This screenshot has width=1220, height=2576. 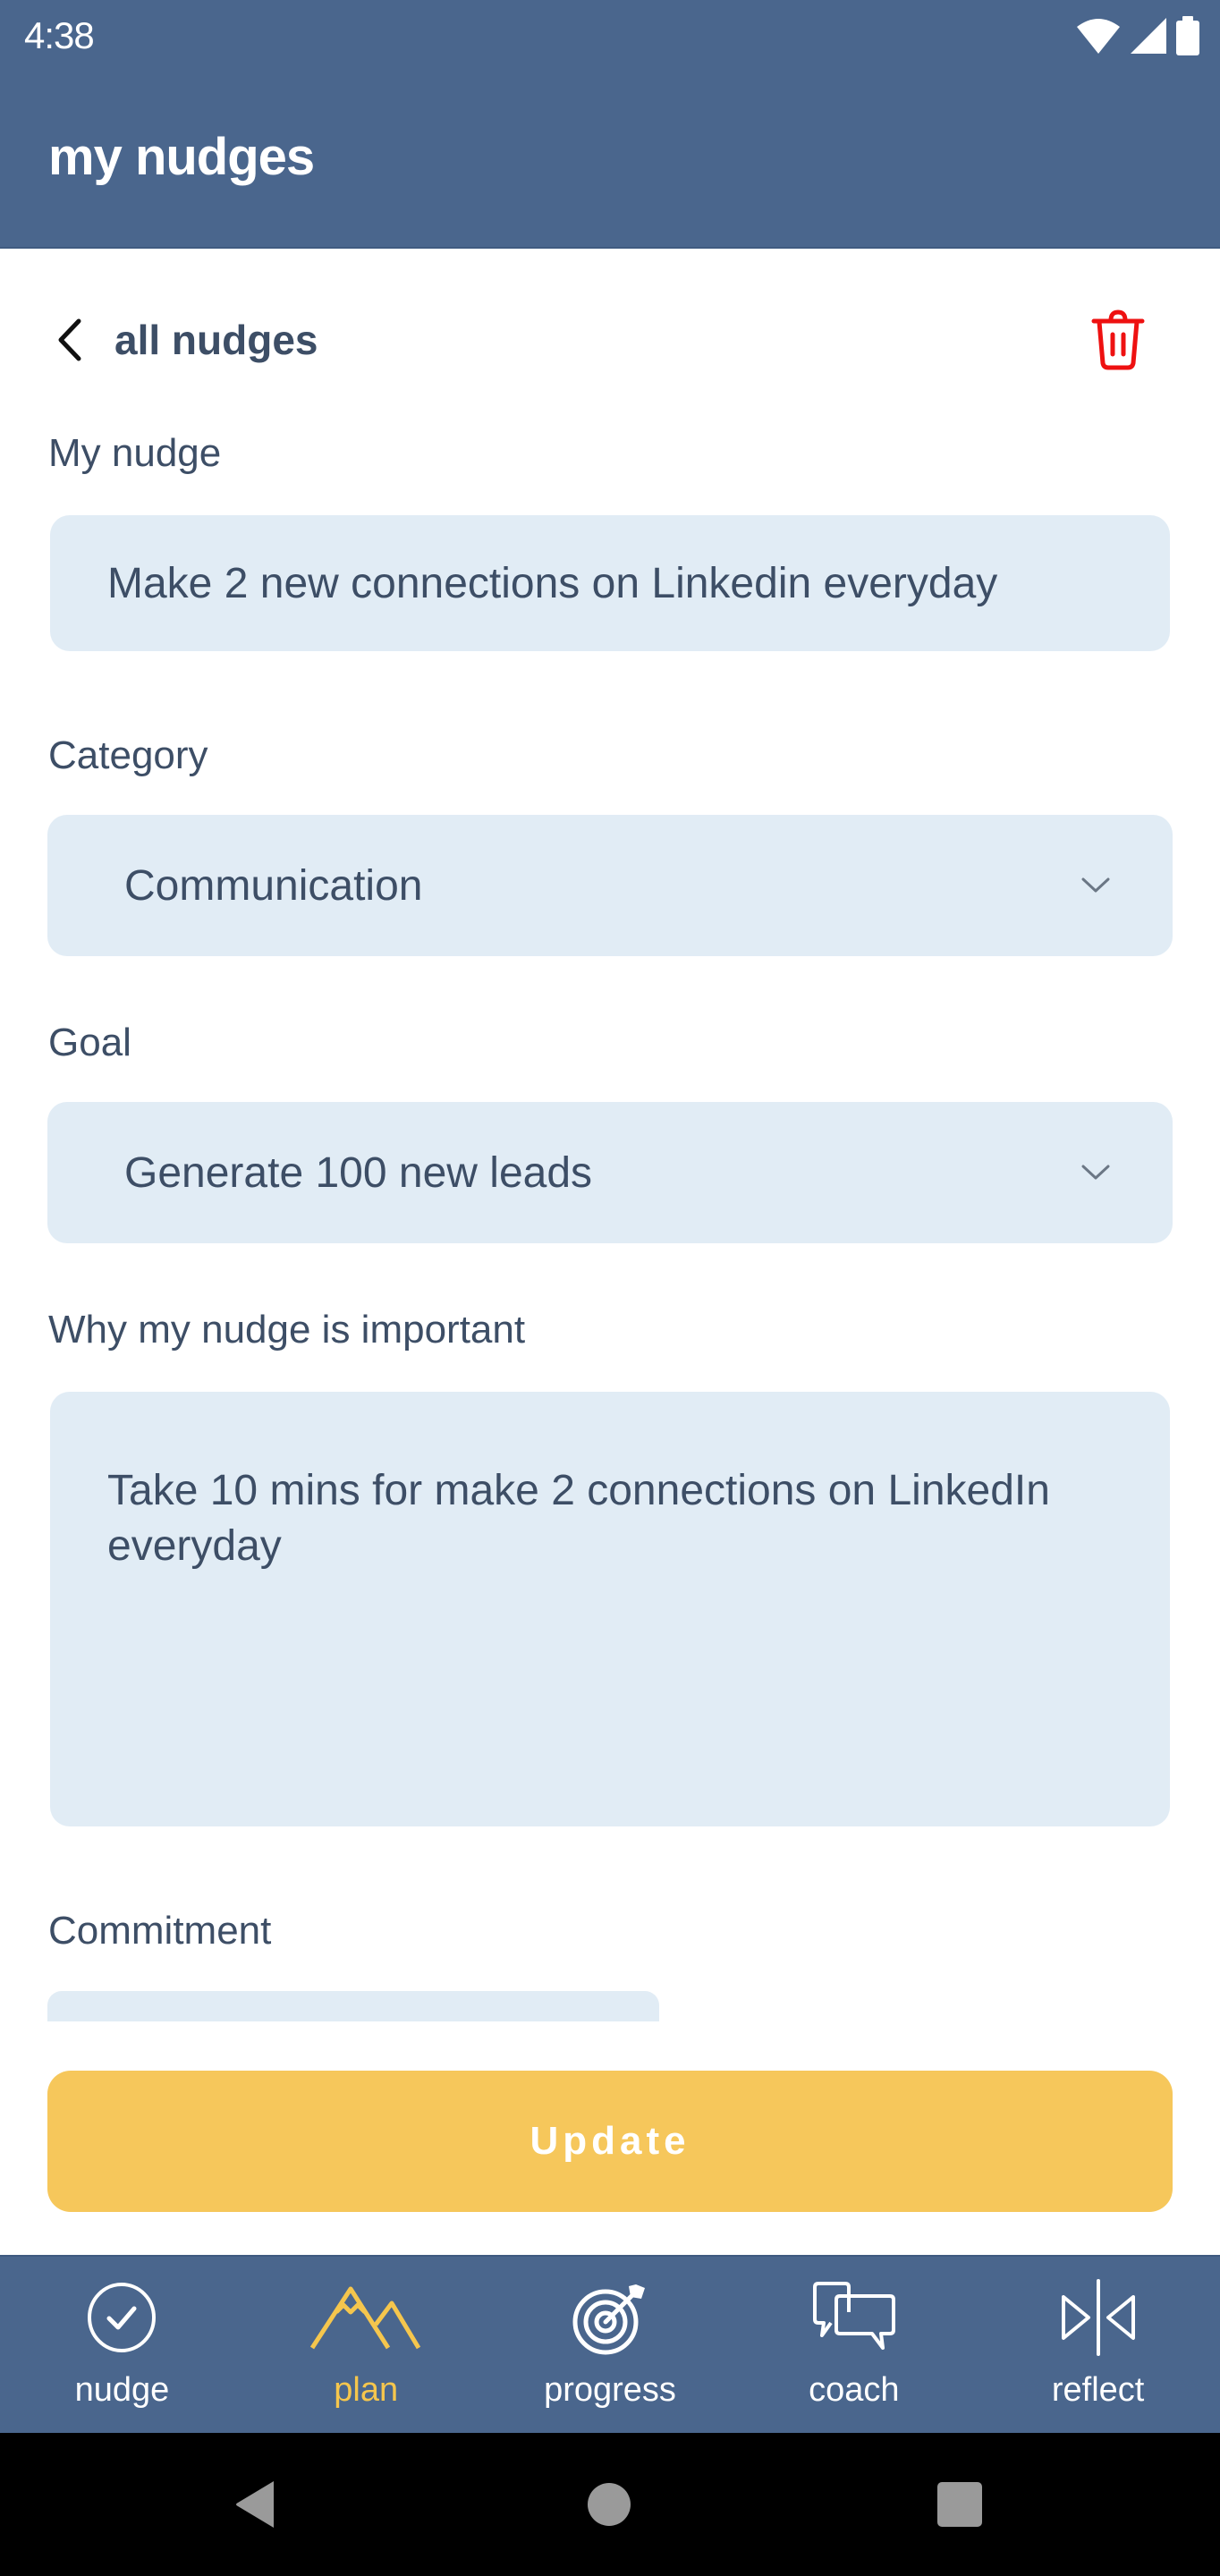 What do you see at coordinates (90, 1042) in the screenshot?
I see `goal-label: Goal` at bounding box center [90, 1042].